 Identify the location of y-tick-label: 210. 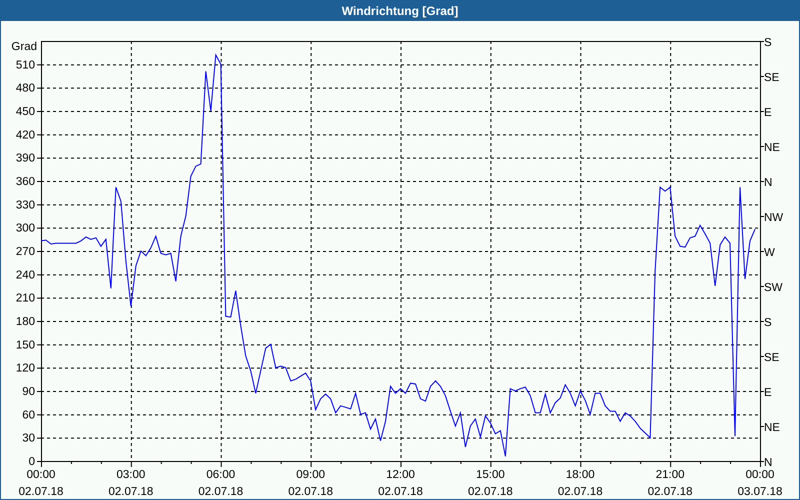
(25, 298).